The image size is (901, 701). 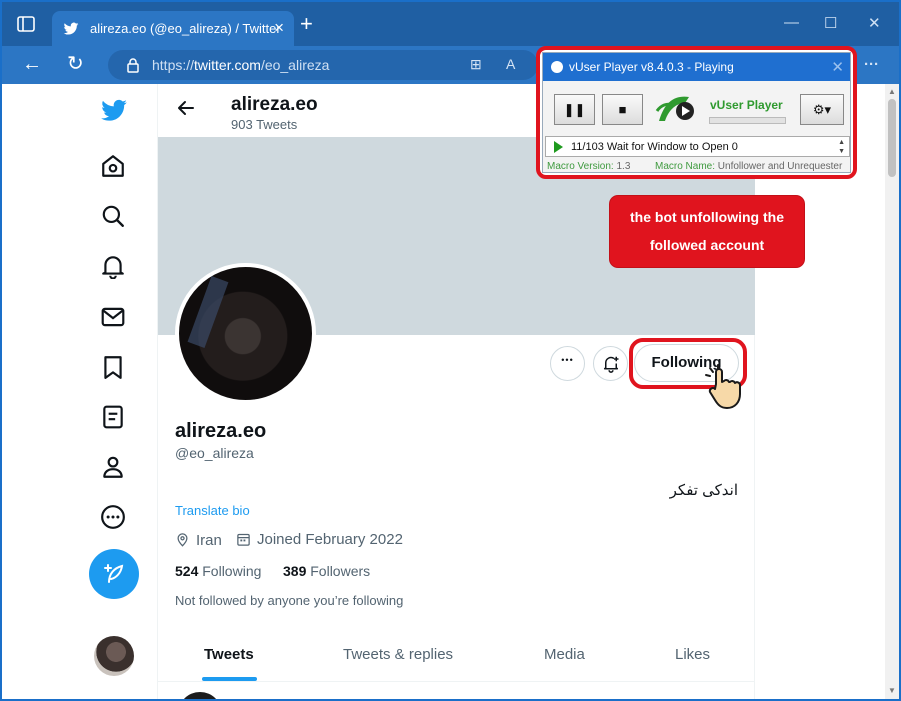 What do you see at coordinates (747, 120) in the screenshot?
I see `vuser-progress-bar` at bounding box center [747, 120].